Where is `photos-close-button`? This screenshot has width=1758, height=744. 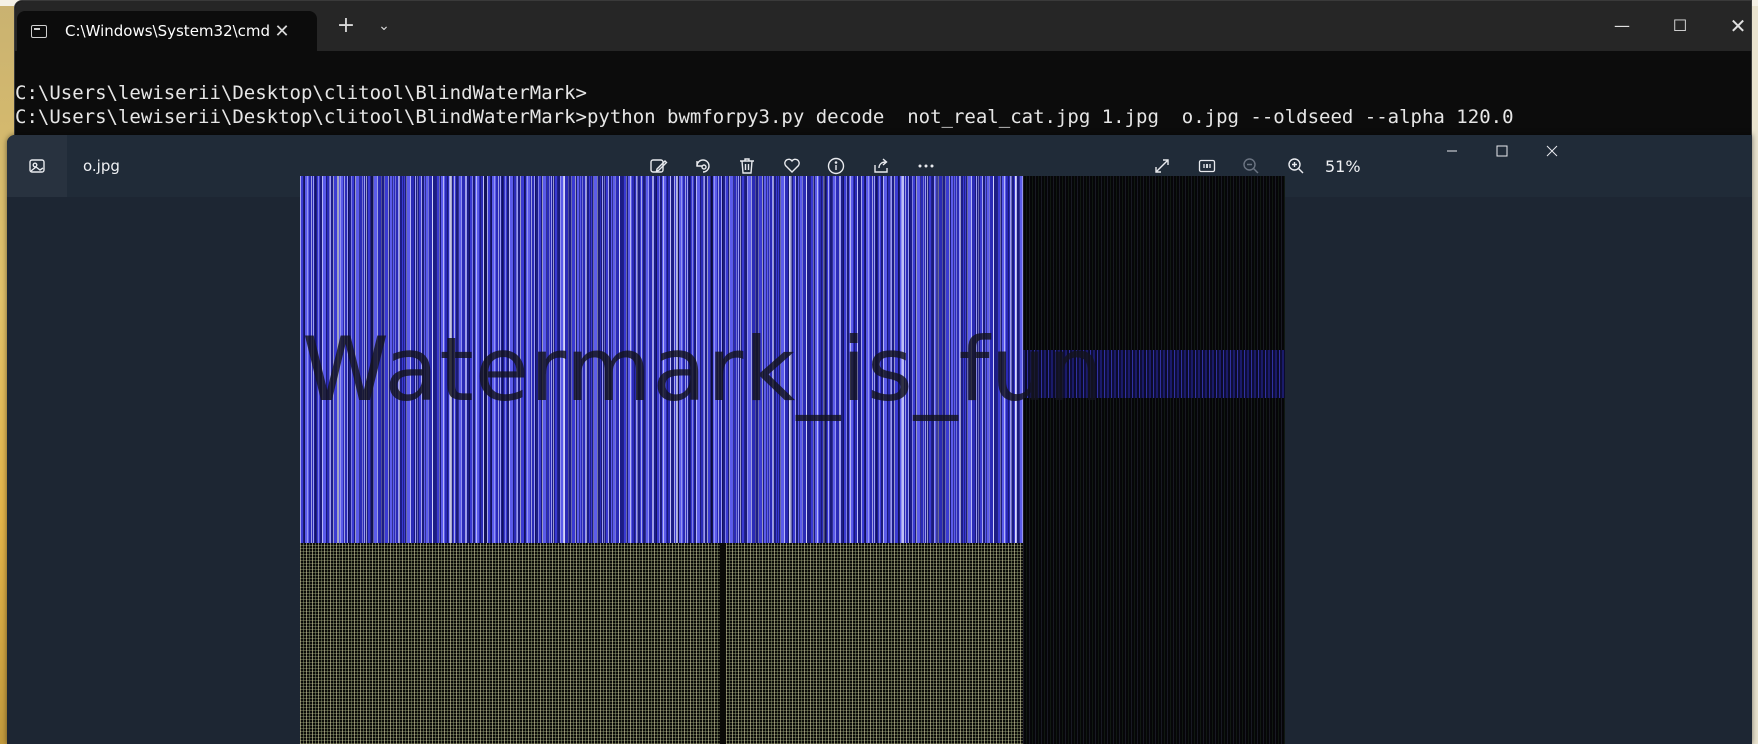 photos-close-button is located at coordinates (1552, 151).